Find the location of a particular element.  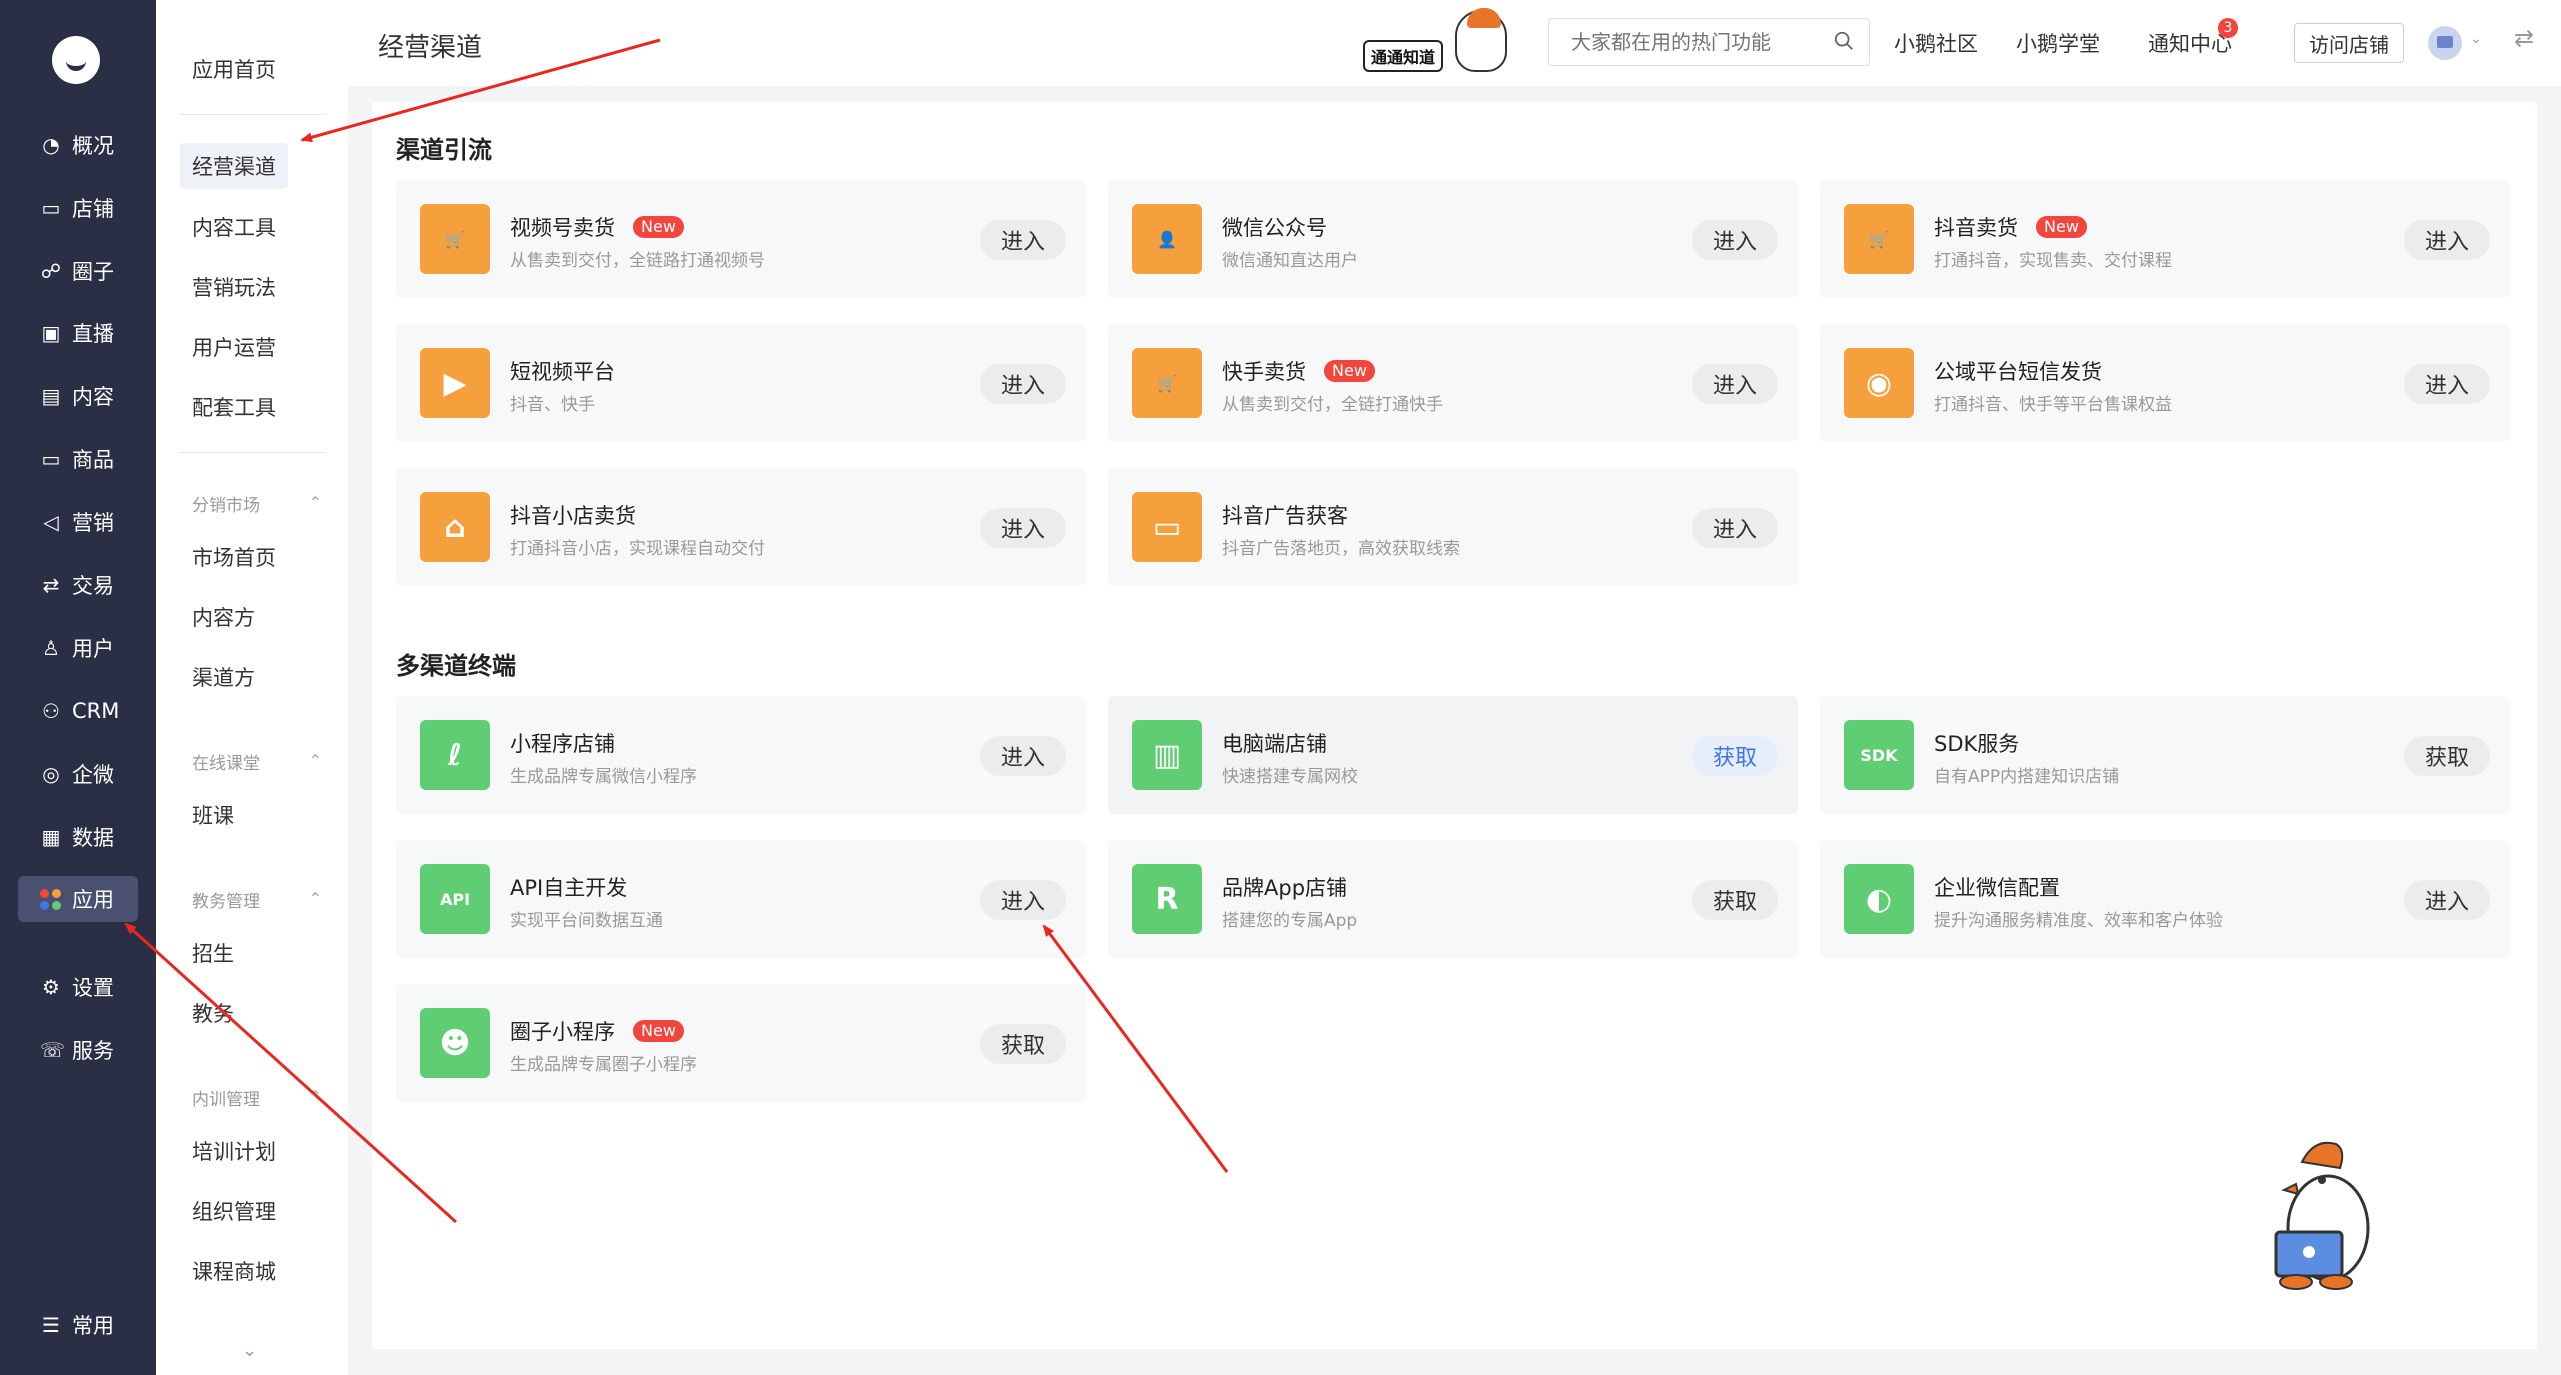

nav-item-label: 店铺 is located at coordinates (93, 209).